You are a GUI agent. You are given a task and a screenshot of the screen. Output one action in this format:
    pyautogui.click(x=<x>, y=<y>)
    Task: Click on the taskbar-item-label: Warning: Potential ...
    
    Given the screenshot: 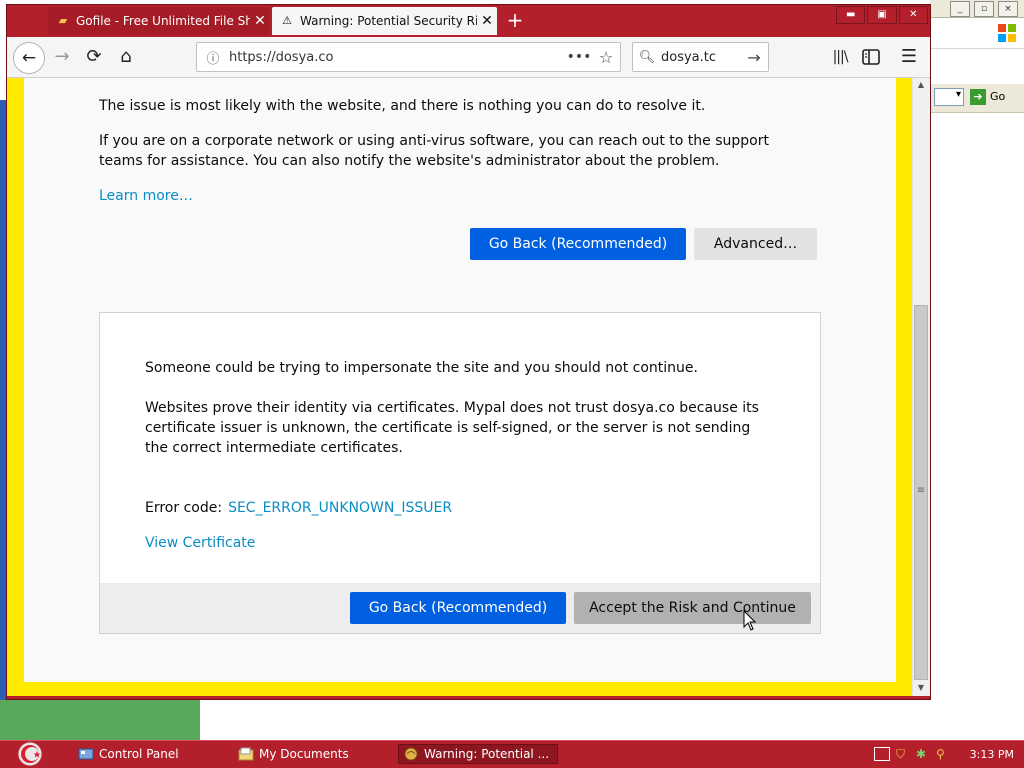 What is the action you would take?
    pyautogui.click(x=487, y=754)
    